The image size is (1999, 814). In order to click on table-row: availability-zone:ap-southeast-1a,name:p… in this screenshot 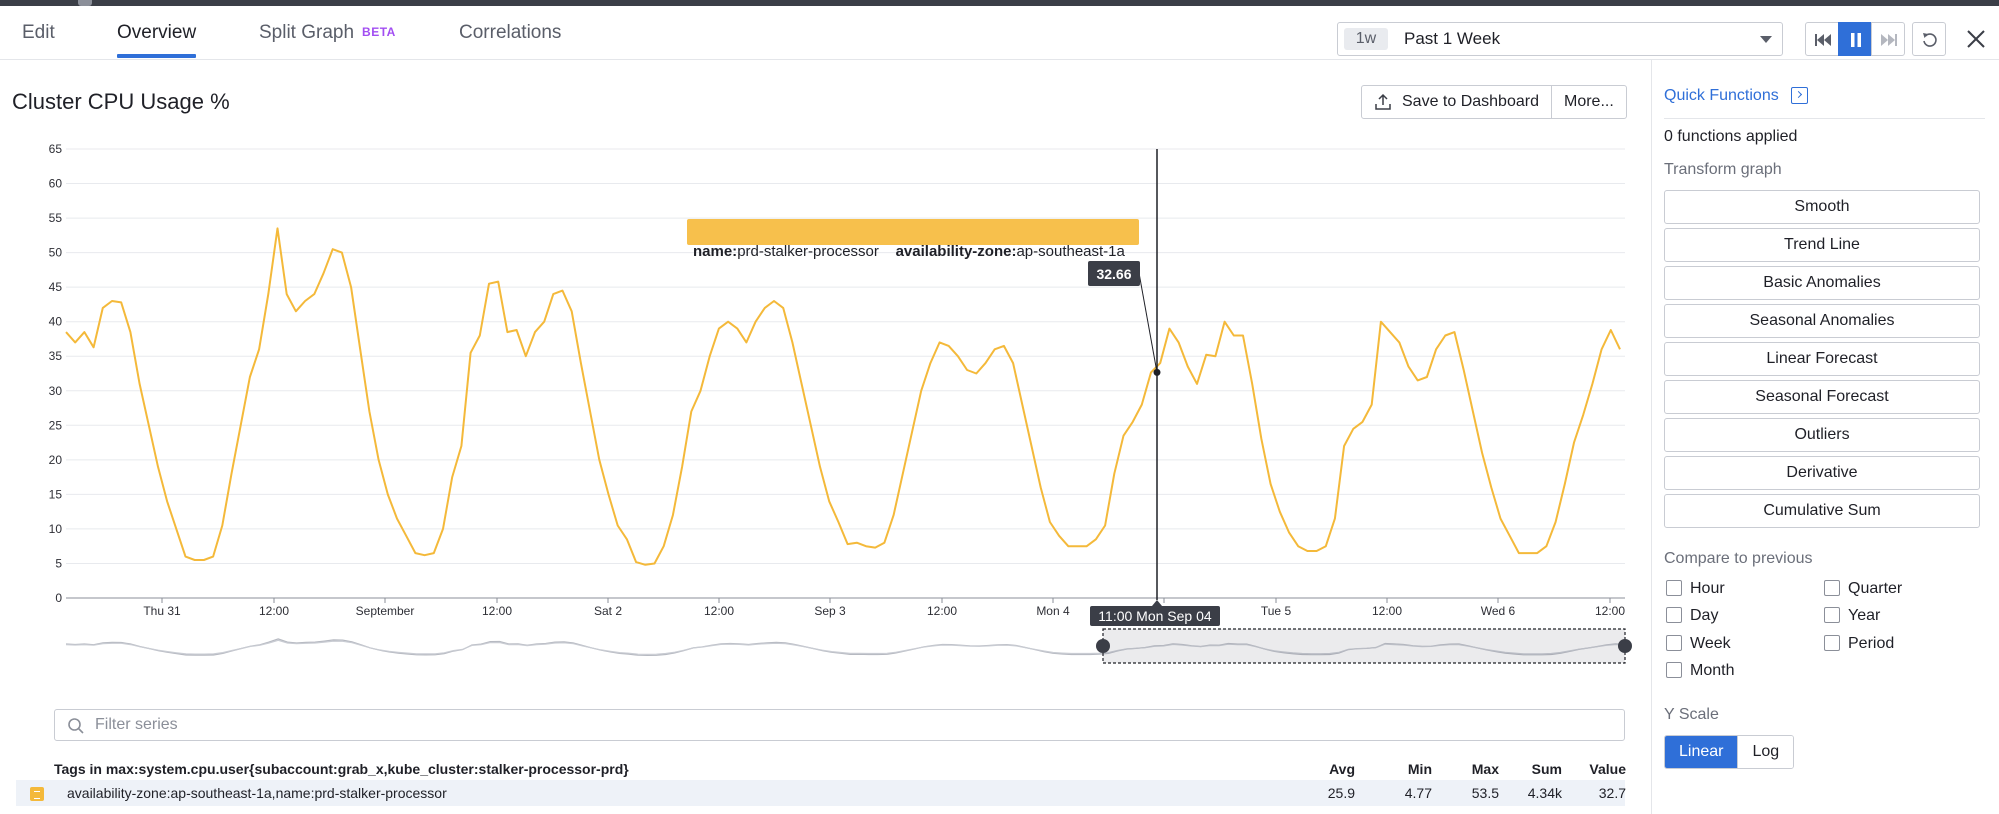, I will do `click(821, 793)`.